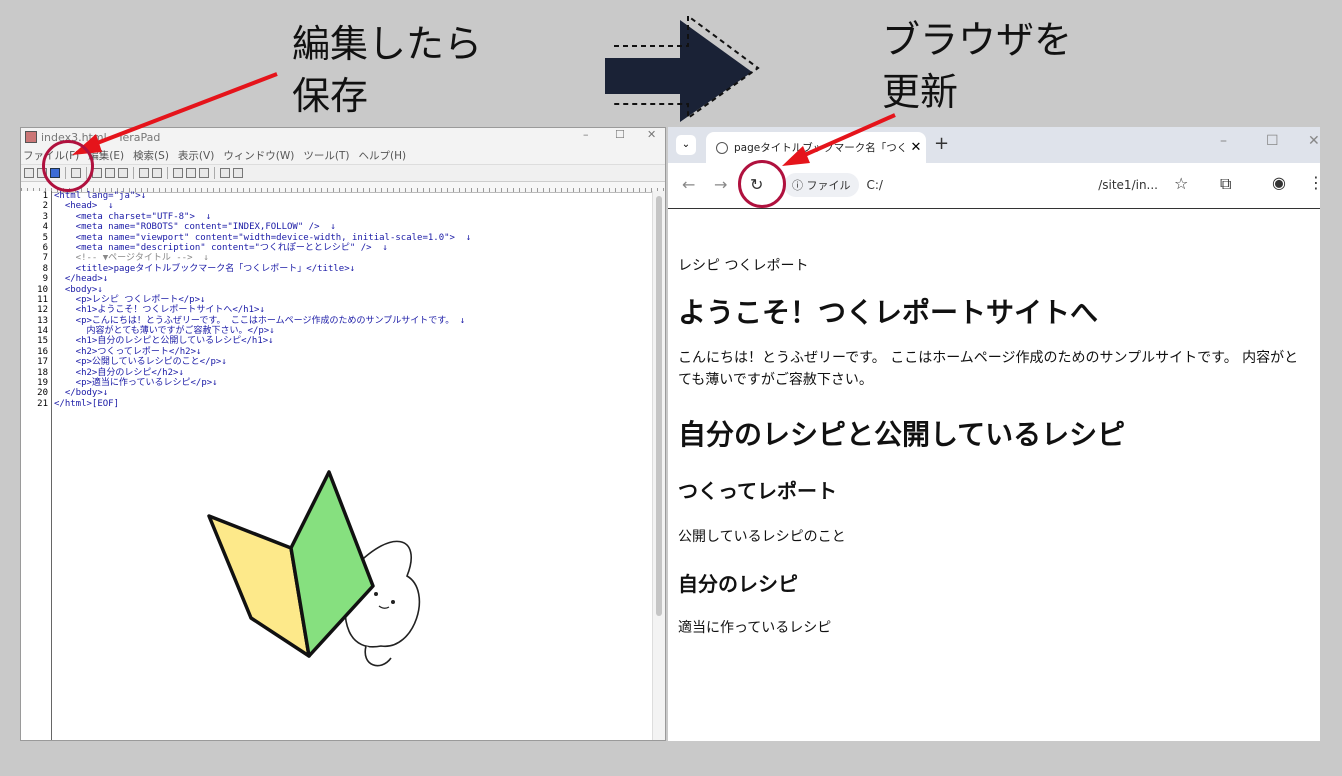 The width and height of the screenshot is (1342, 776). Describe the element at coordinates (68, 166) in the screenshot. I see `save-highlight-circle` at that location.